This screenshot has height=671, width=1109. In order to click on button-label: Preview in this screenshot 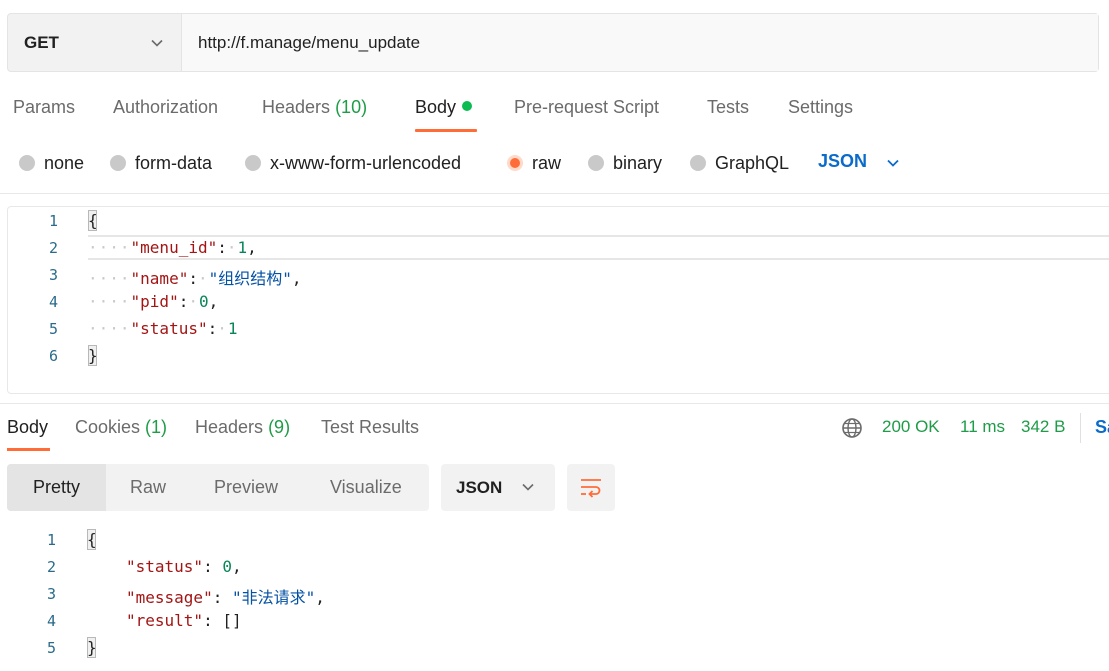, I will do `click(246, 487)`.